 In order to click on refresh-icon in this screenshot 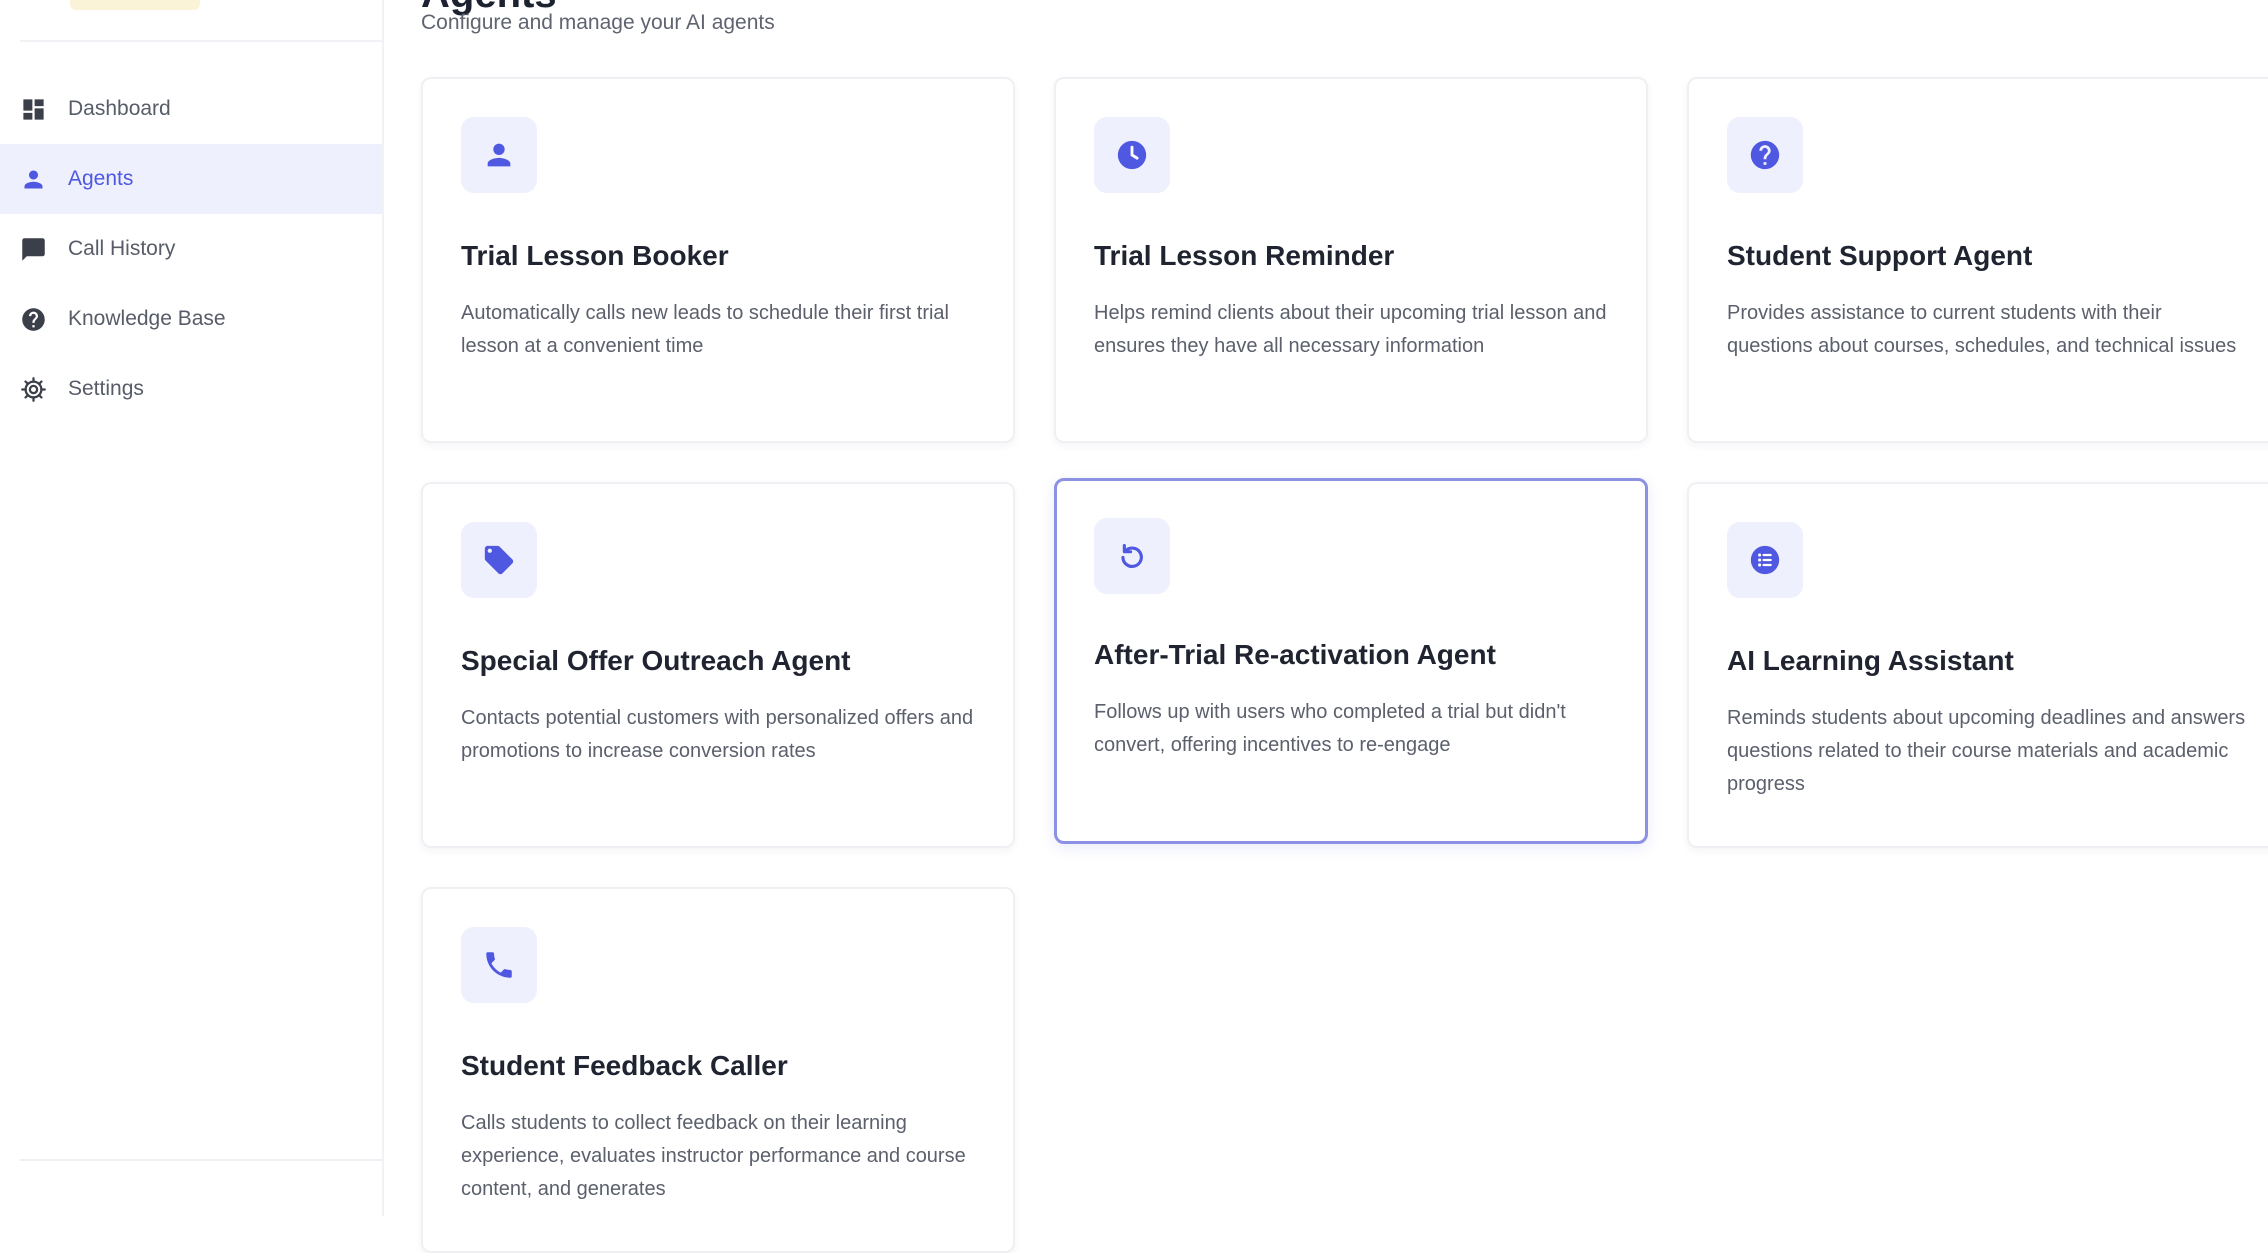, I will do `click(1132, 556)`.